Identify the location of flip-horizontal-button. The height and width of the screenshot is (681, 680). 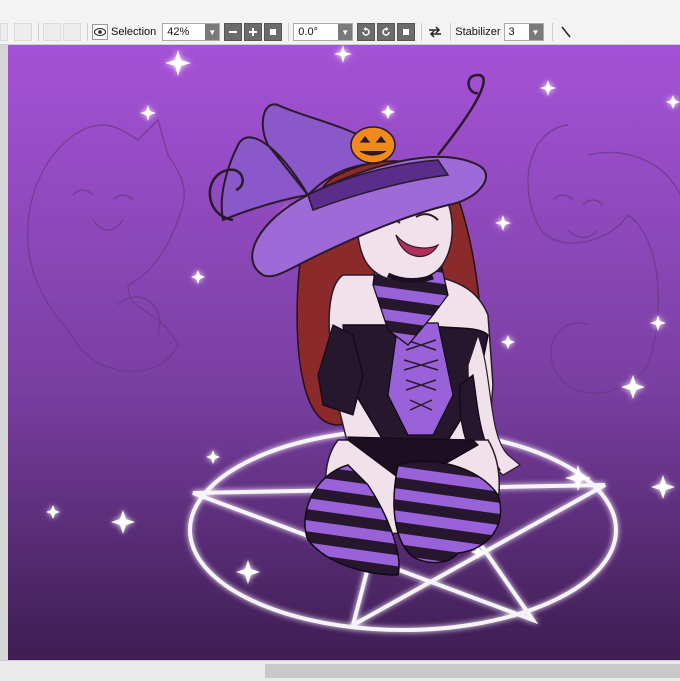
(435, 32).